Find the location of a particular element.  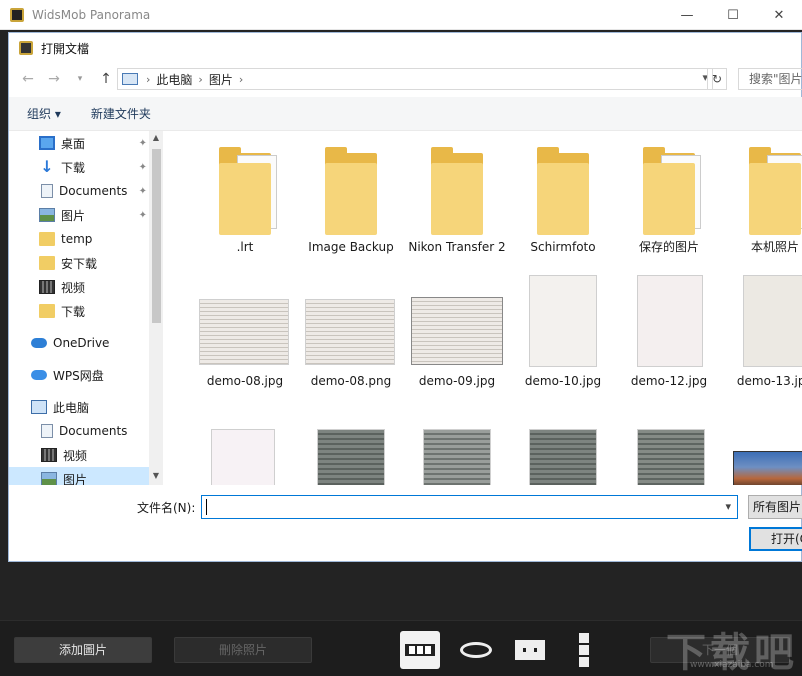

window-controls: — ☐ ✕ is located at coordinates (733, 15).